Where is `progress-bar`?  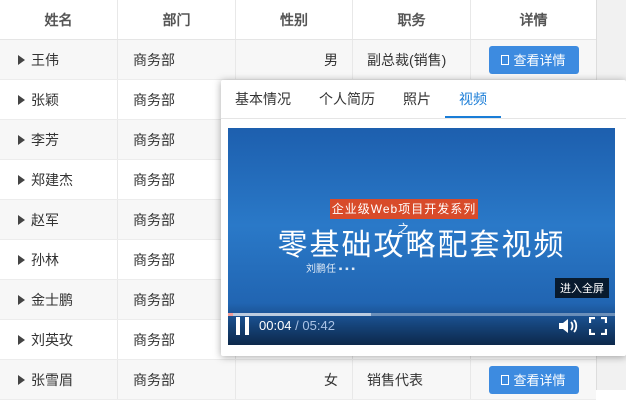
progress-bar is located at coordinates (421, 314).